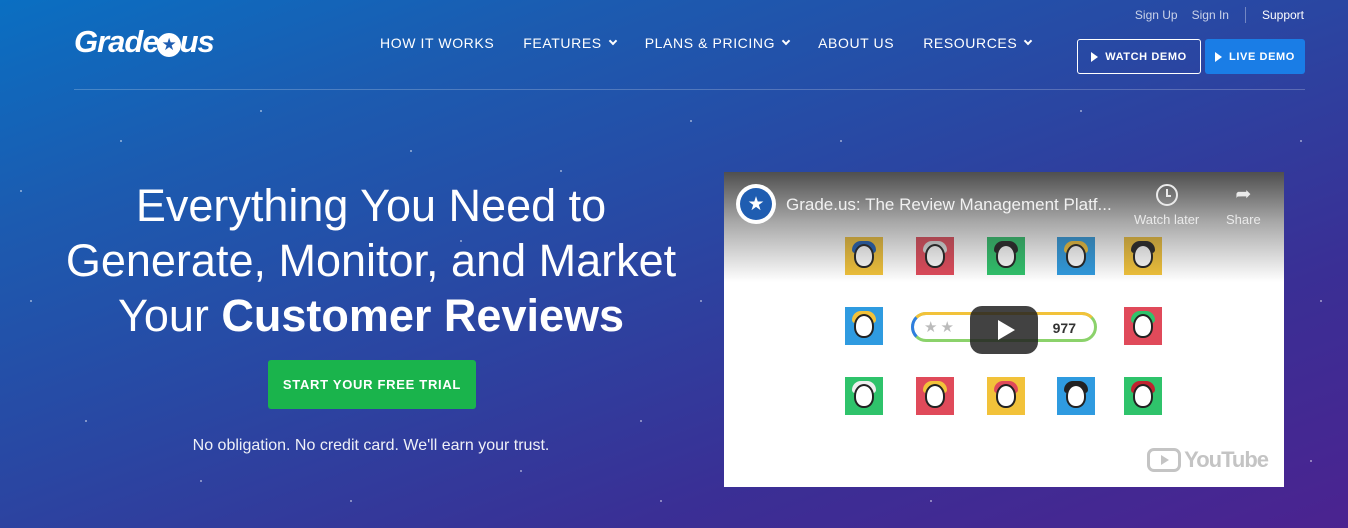 The width and height of the screenshot is (1348, 528). Describe the element at coordinates (1156, 15) in the screenshot. I see `sign-up-link: Sign Up` at that location.